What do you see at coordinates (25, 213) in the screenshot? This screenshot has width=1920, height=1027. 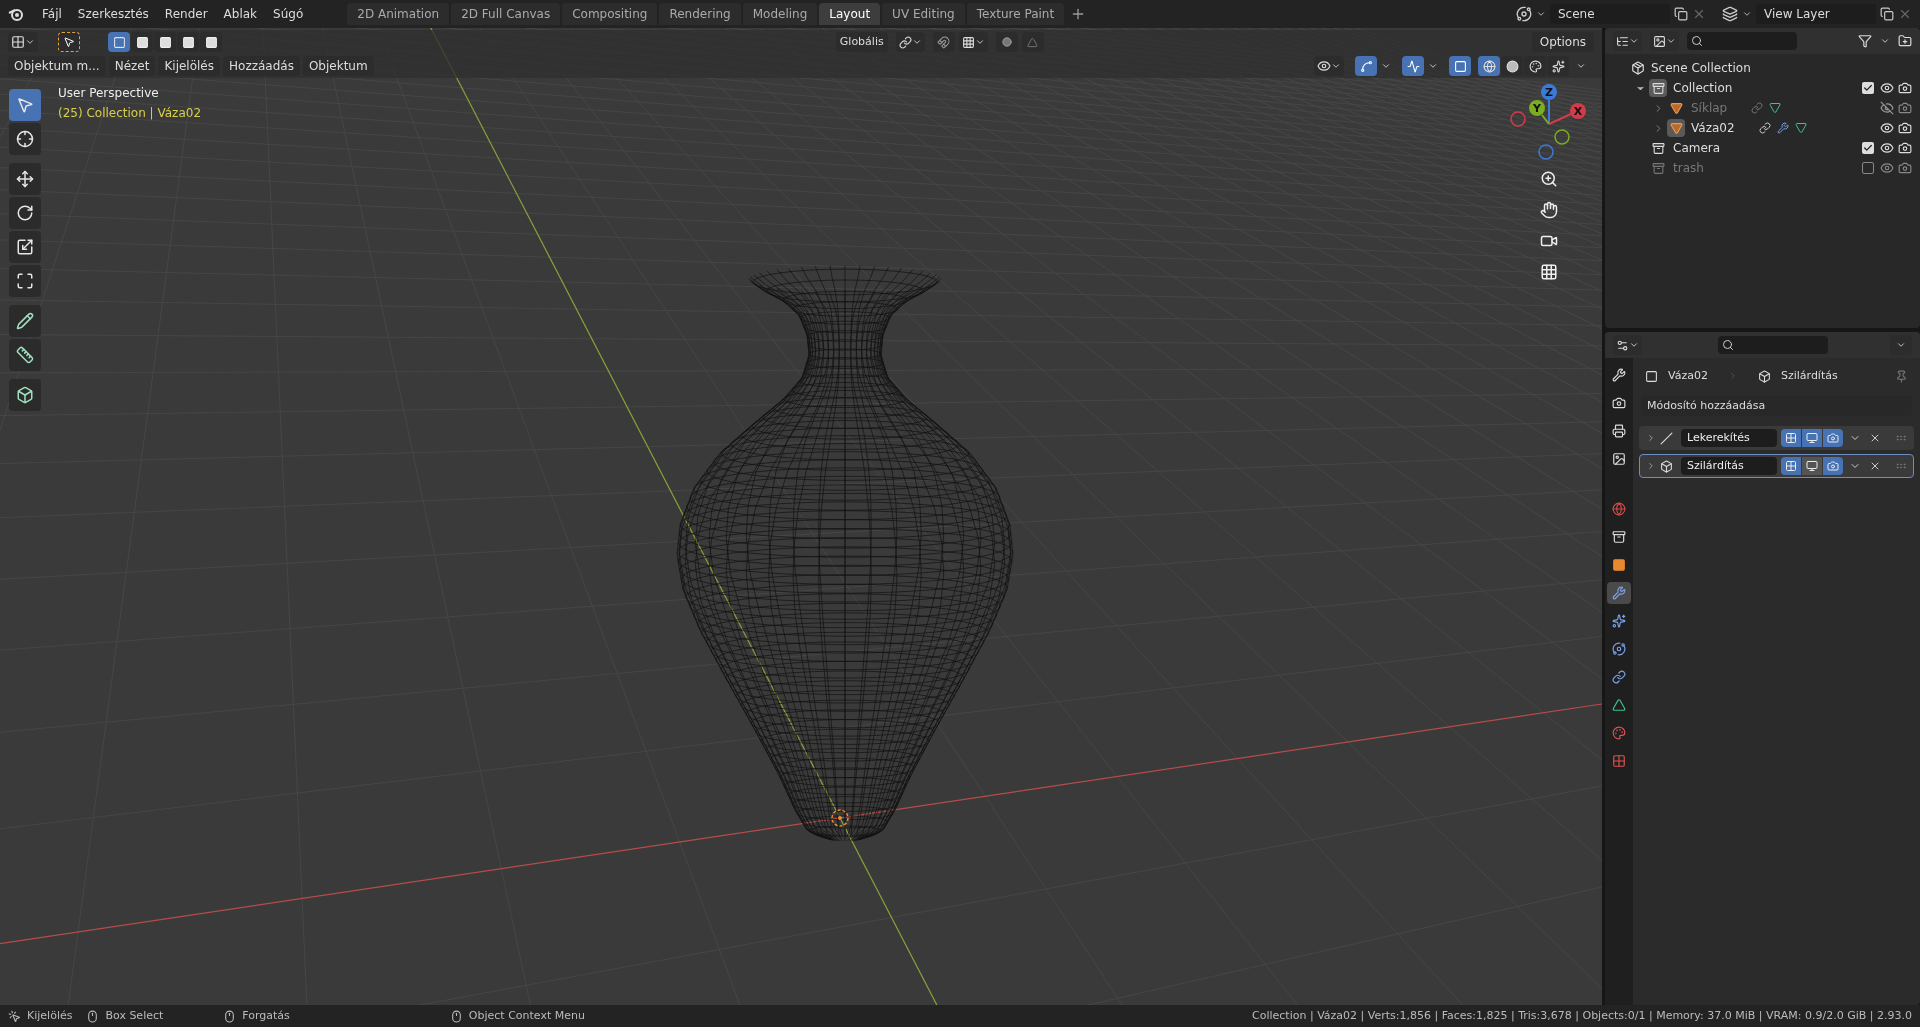 I see `rotate-tool-button` at bounding box center [25, 213].